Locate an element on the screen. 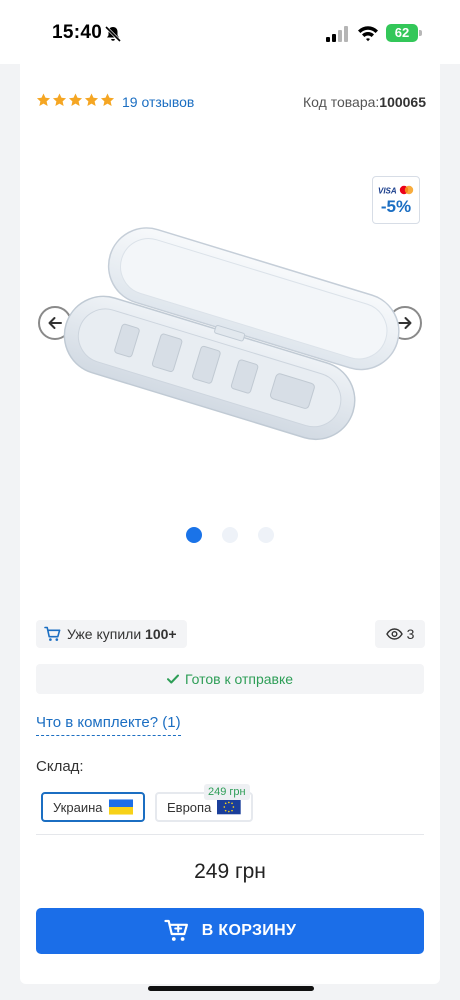 This screenshot has height=1000, width=460. check-icon is located at coordinates (172, 679).